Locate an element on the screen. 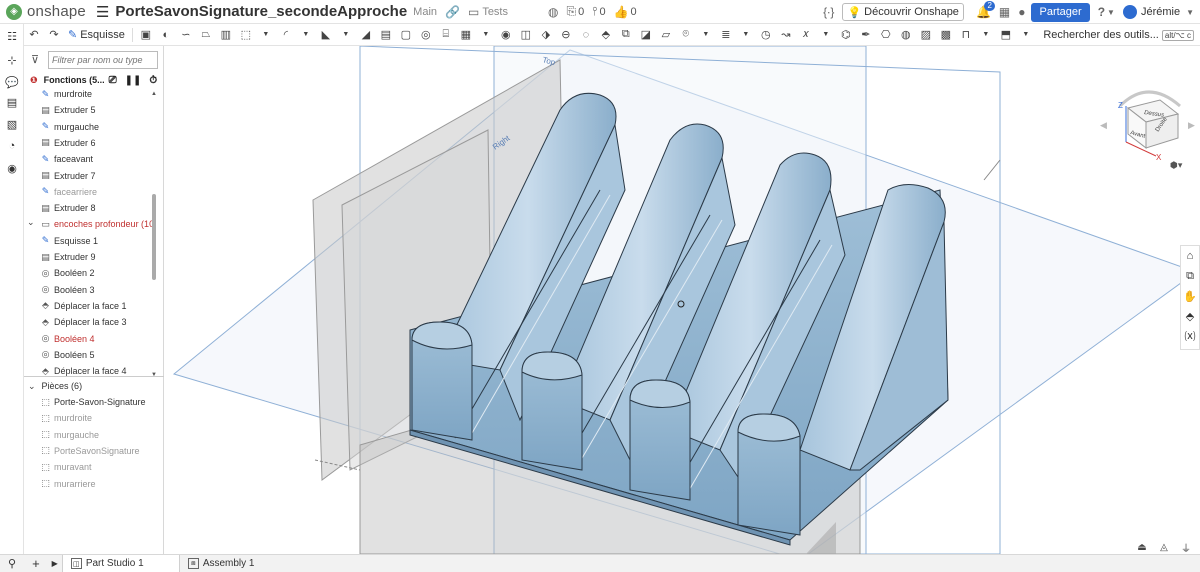 The image size is (1200, 572). notifications-icon: 🔔 2 is located at coordinates (985, 10).